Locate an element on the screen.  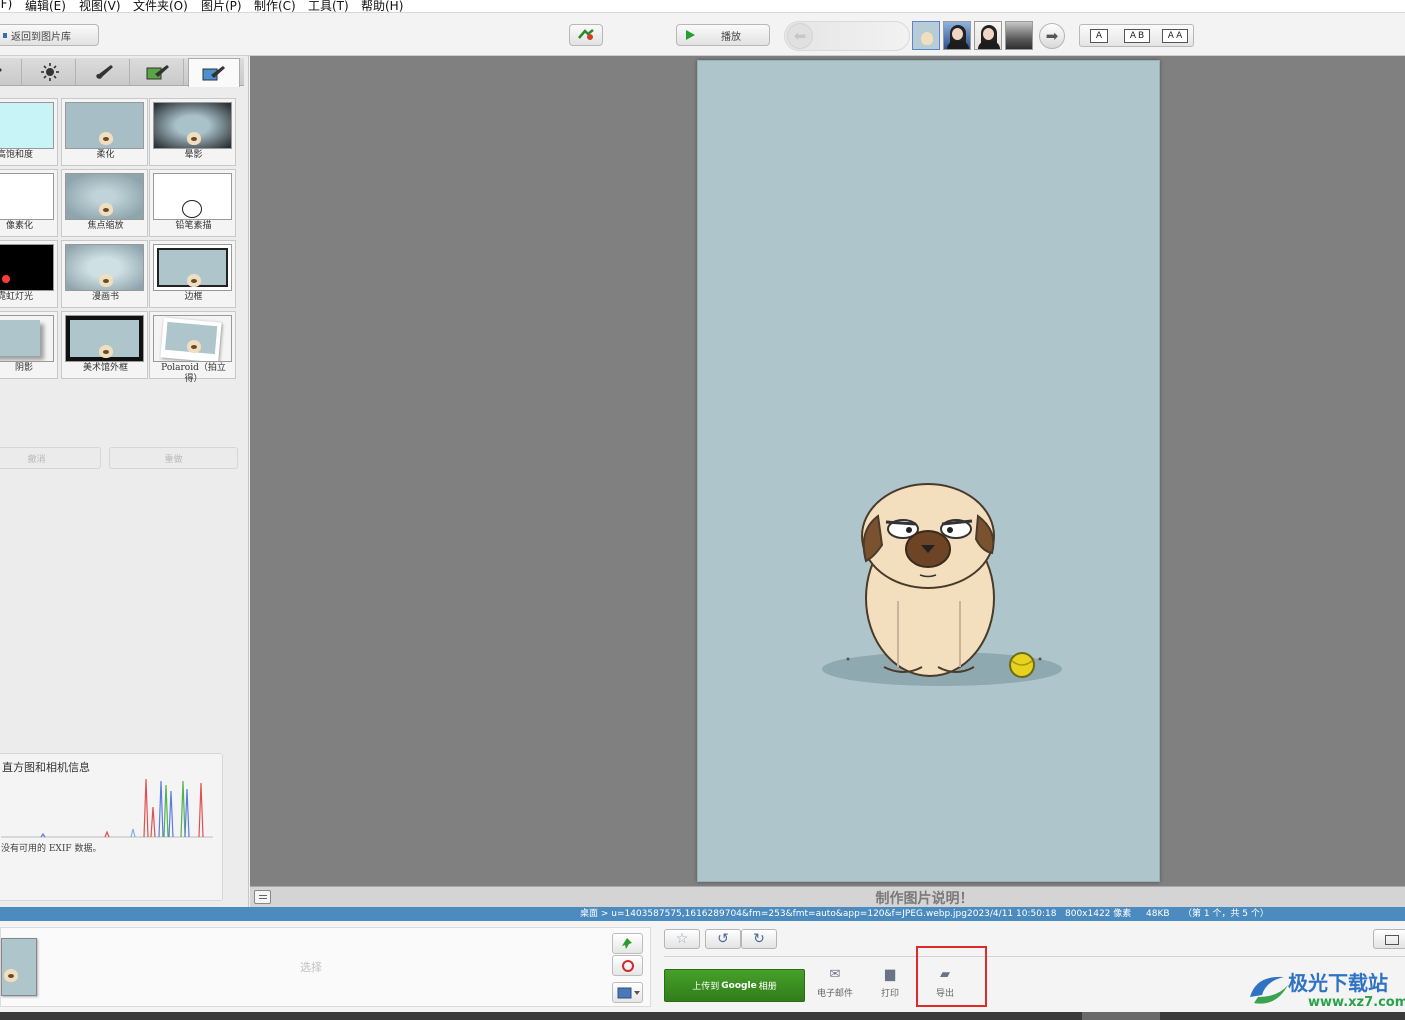
tab-frames is located at coordinates (214, 72).